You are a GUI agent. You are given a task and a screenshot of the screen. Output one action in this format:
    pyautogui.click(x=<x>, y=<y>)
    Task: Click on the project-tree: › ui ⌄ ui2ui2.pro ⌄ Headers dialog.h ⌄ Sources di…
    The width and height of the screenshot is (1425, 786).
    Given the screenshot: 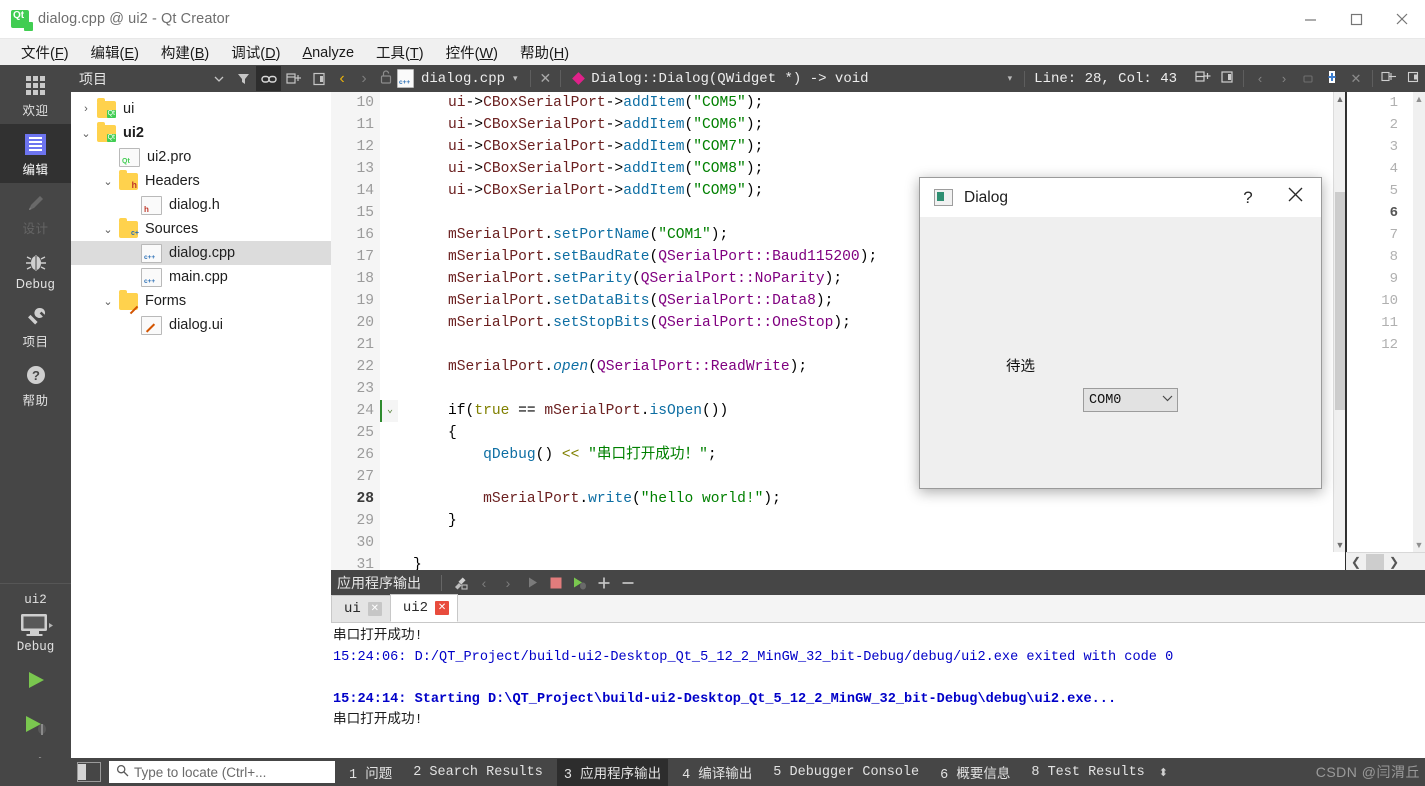 What is the action you would take?
    pyautogui.click(x=201, y=214)
    